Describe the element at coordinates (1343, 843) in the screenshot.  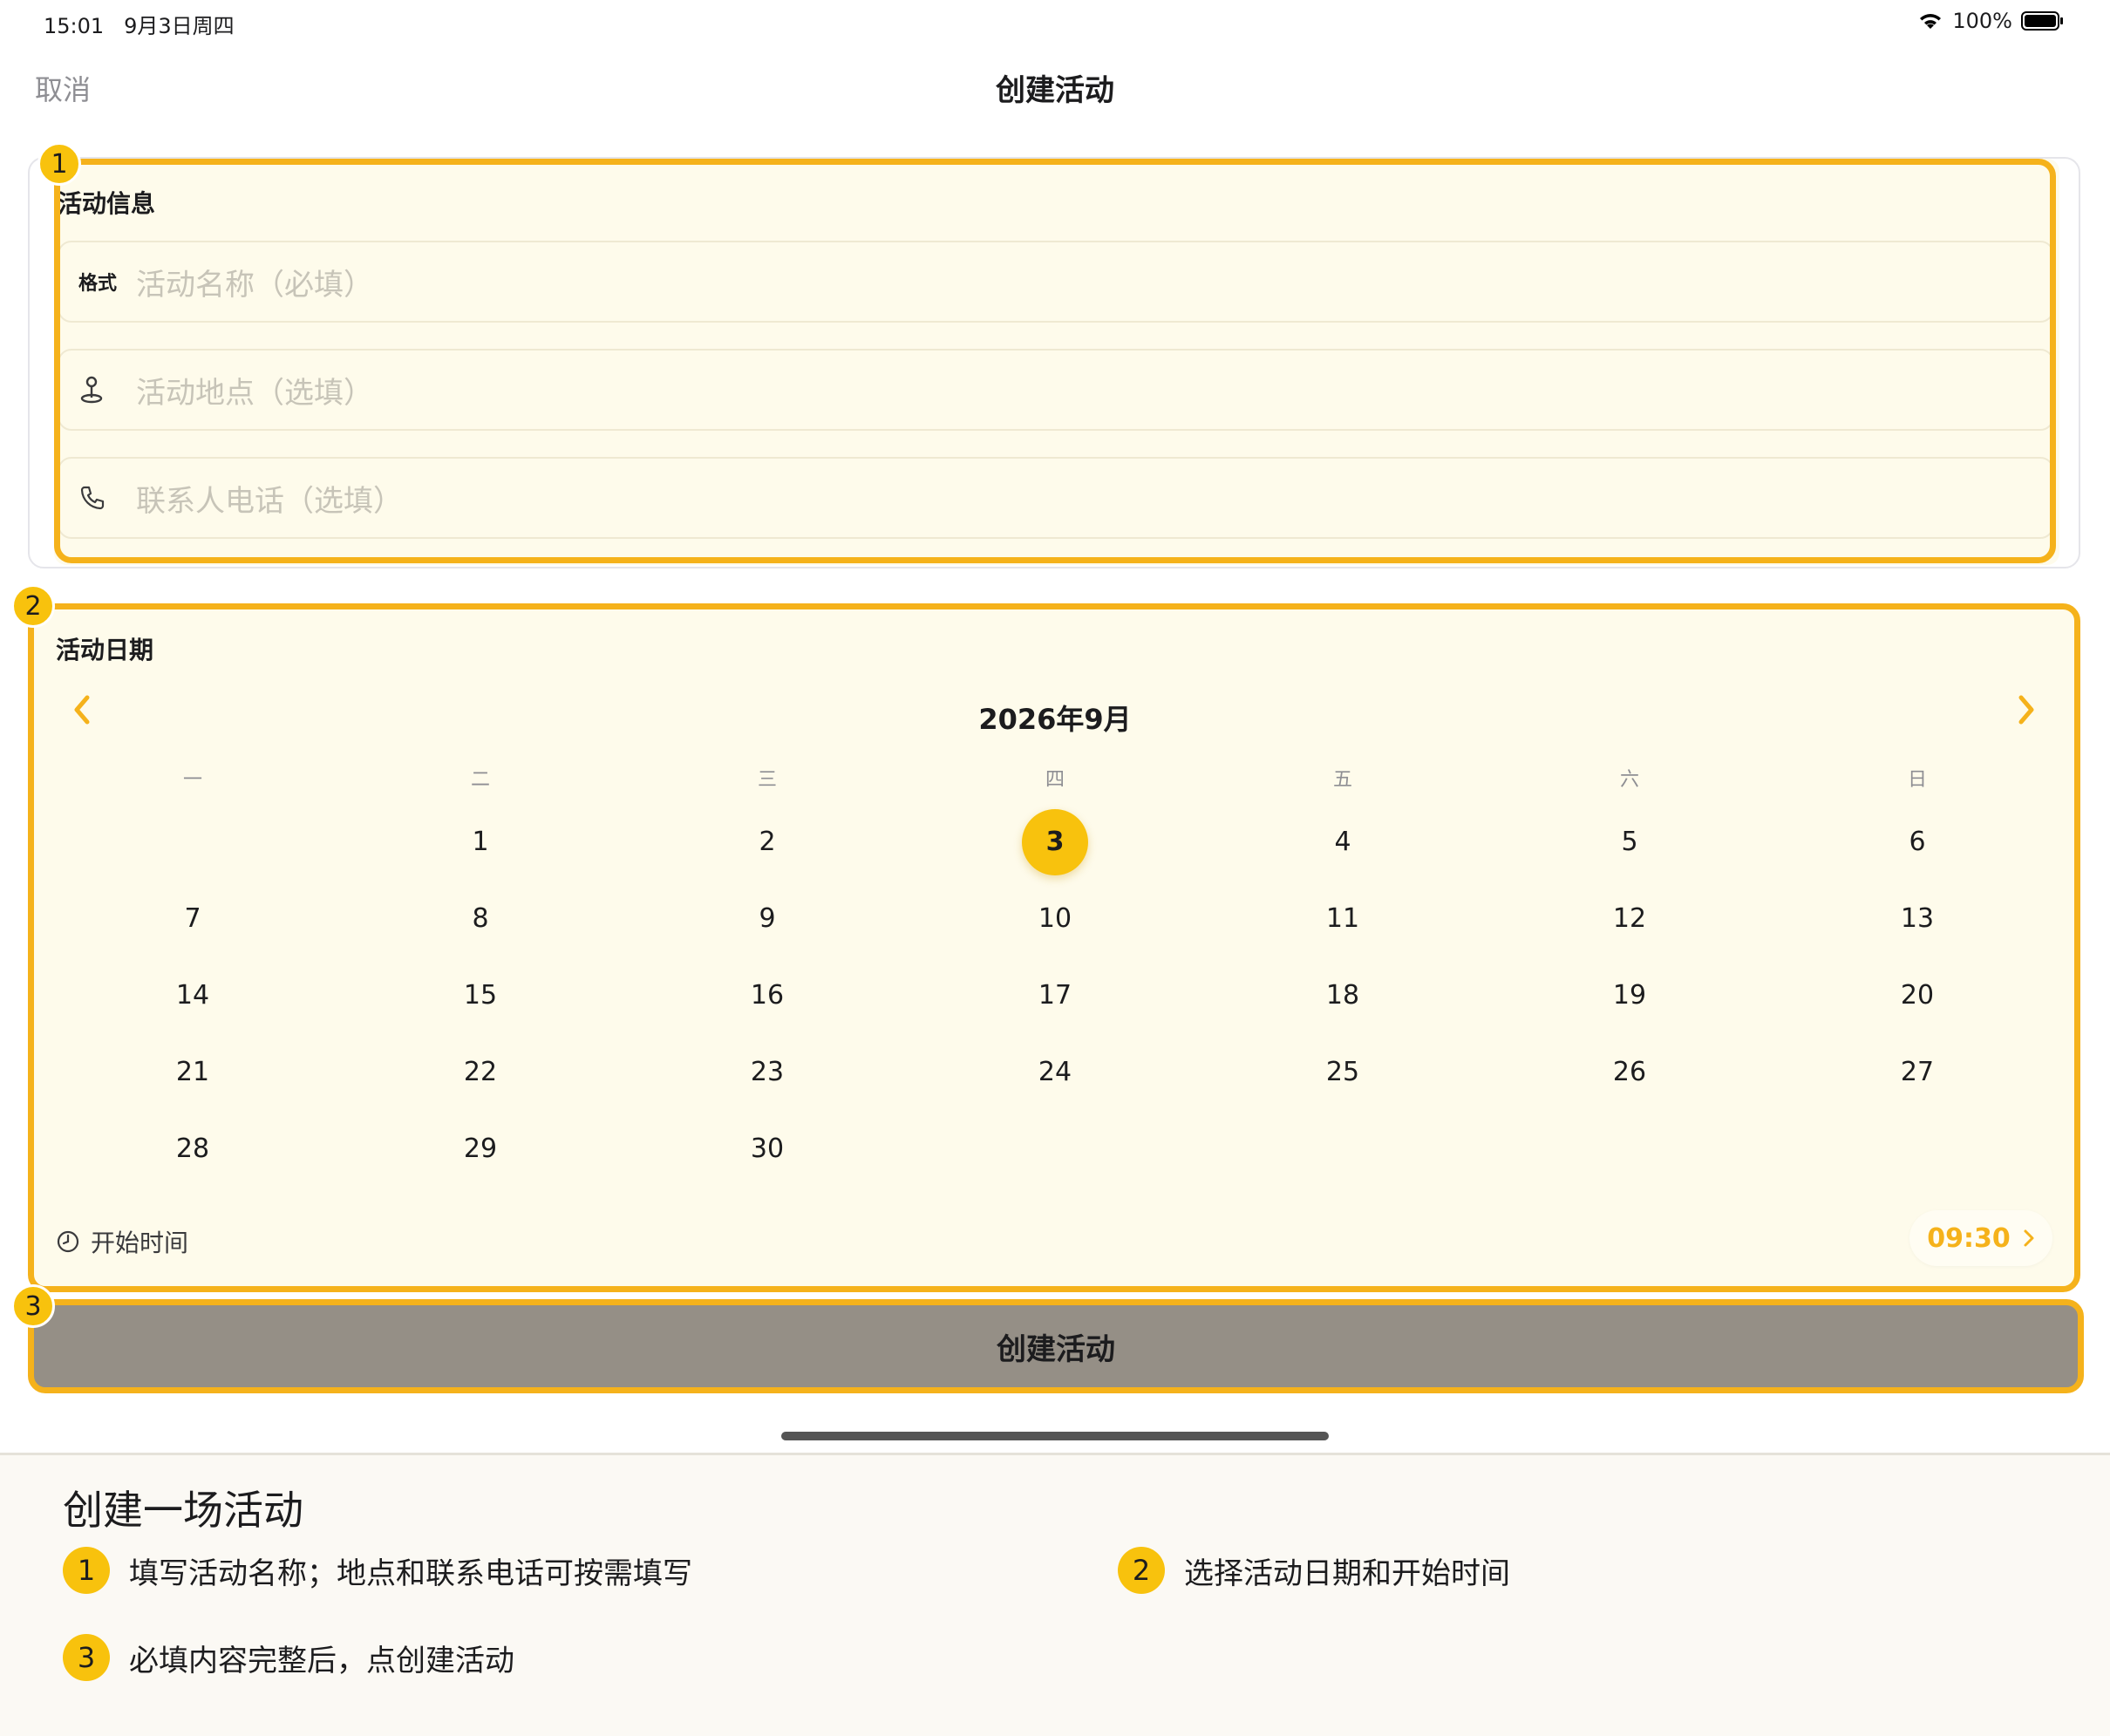
I see `calendar-day: 4` at that location.